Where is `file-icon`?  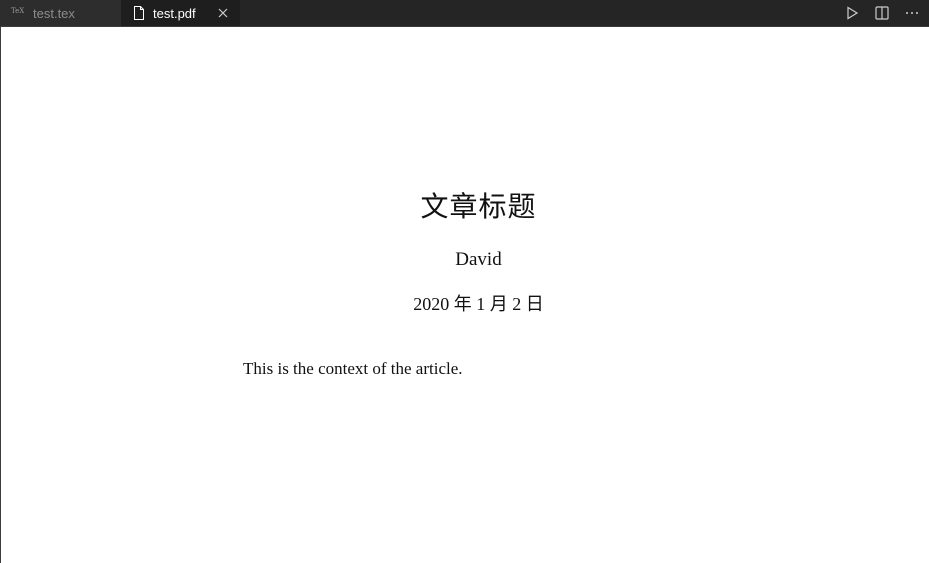 file-icon is located at coordinates (139, 13).